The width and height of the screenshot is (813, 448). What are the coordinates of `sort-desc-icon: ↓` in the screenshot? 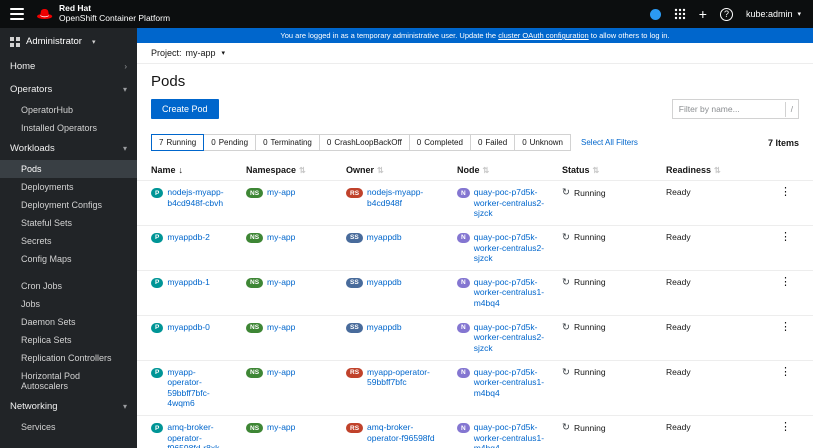 It's located at (181, 170).